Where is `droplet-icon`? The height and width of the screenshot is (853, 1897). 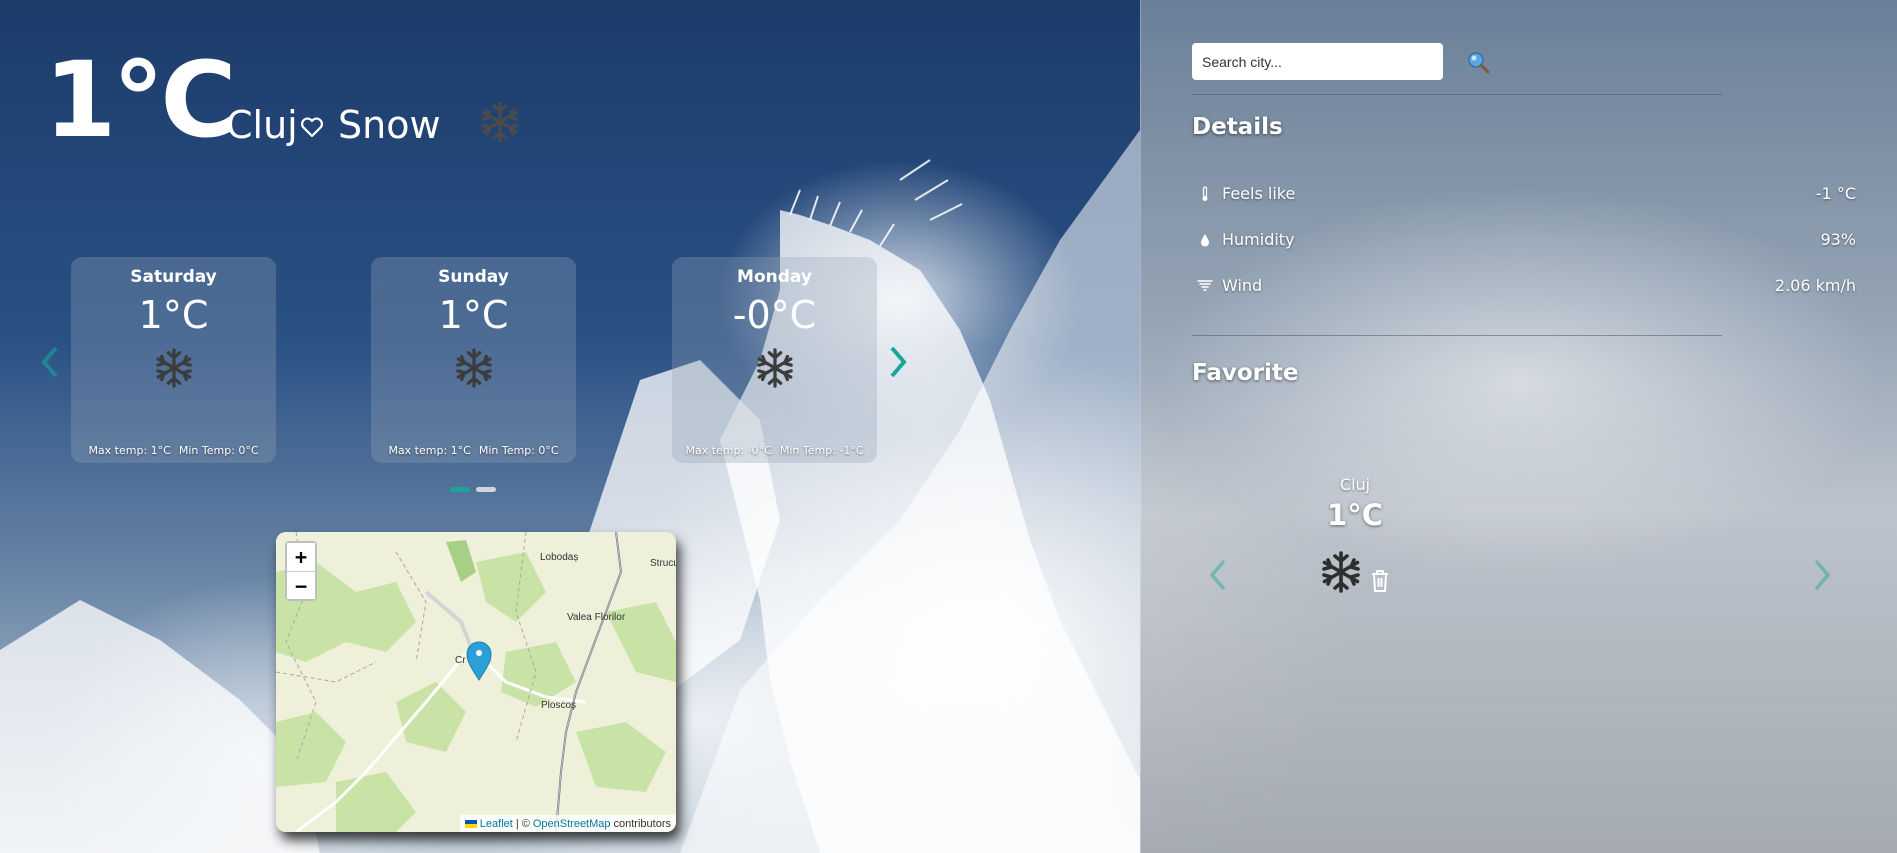 droplet-icon is located at coordinates (1205, 240).